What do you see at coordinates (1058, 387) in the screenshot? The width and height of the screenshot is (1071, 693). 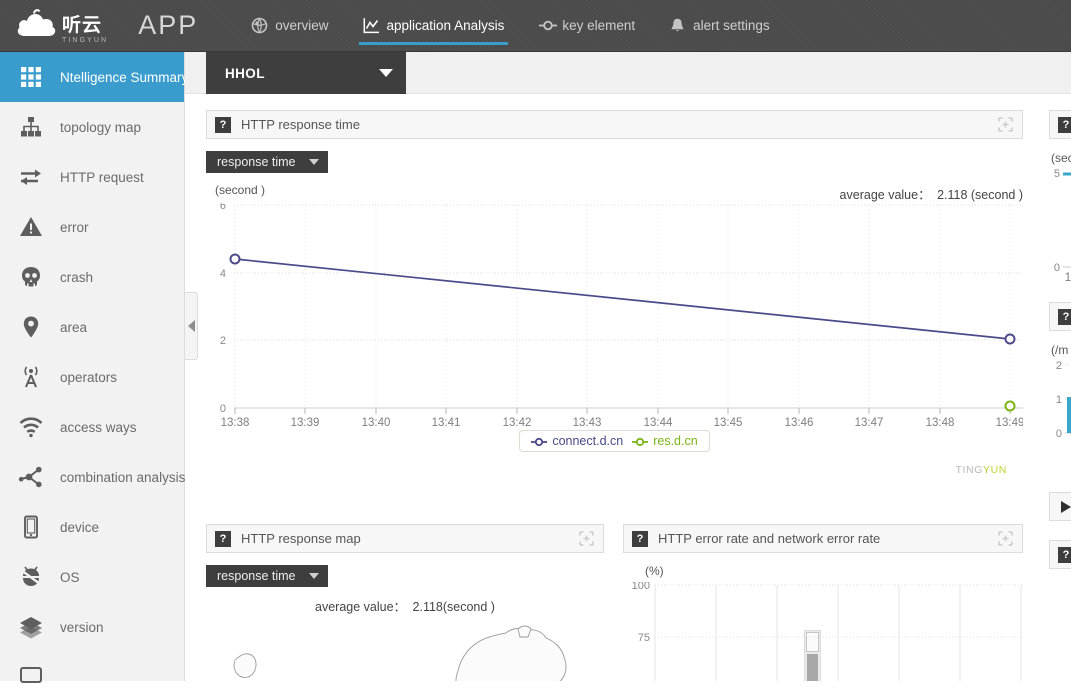 I see `right-column-panels: ? (sec 5 0 13:3 ? (/m` at bounding box center [1058, 387].